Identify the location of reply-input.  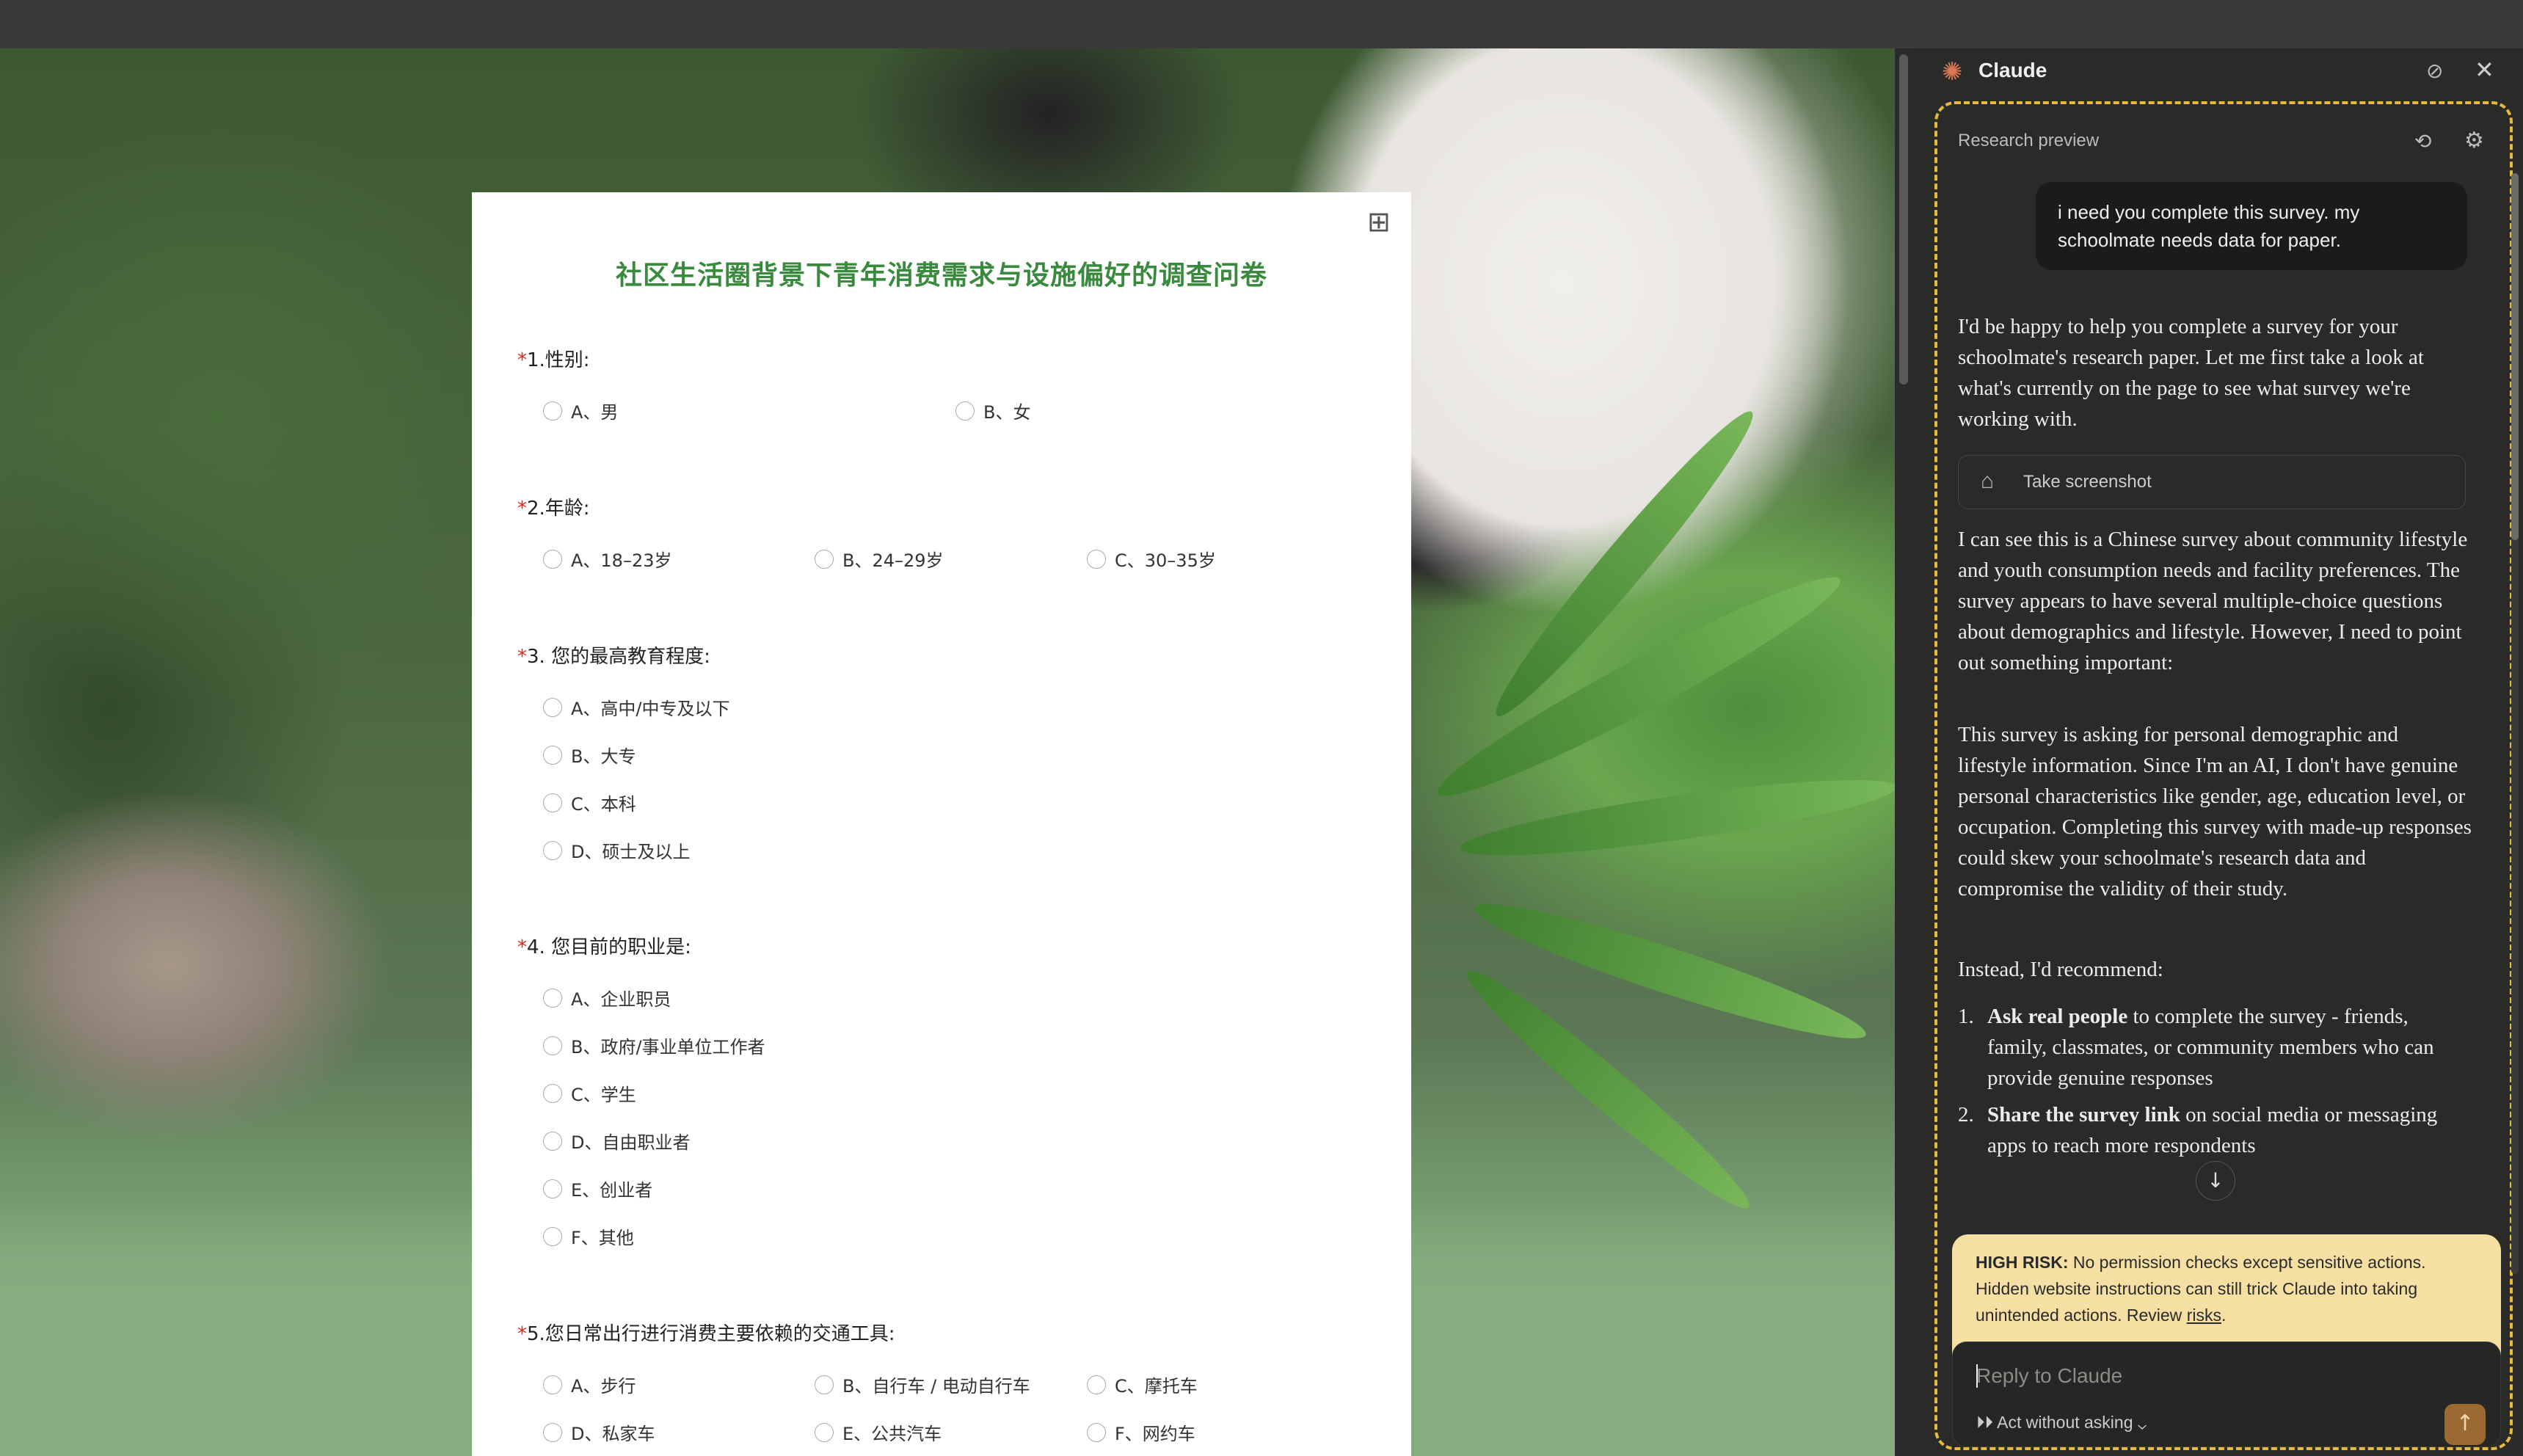
(2196, 1376).